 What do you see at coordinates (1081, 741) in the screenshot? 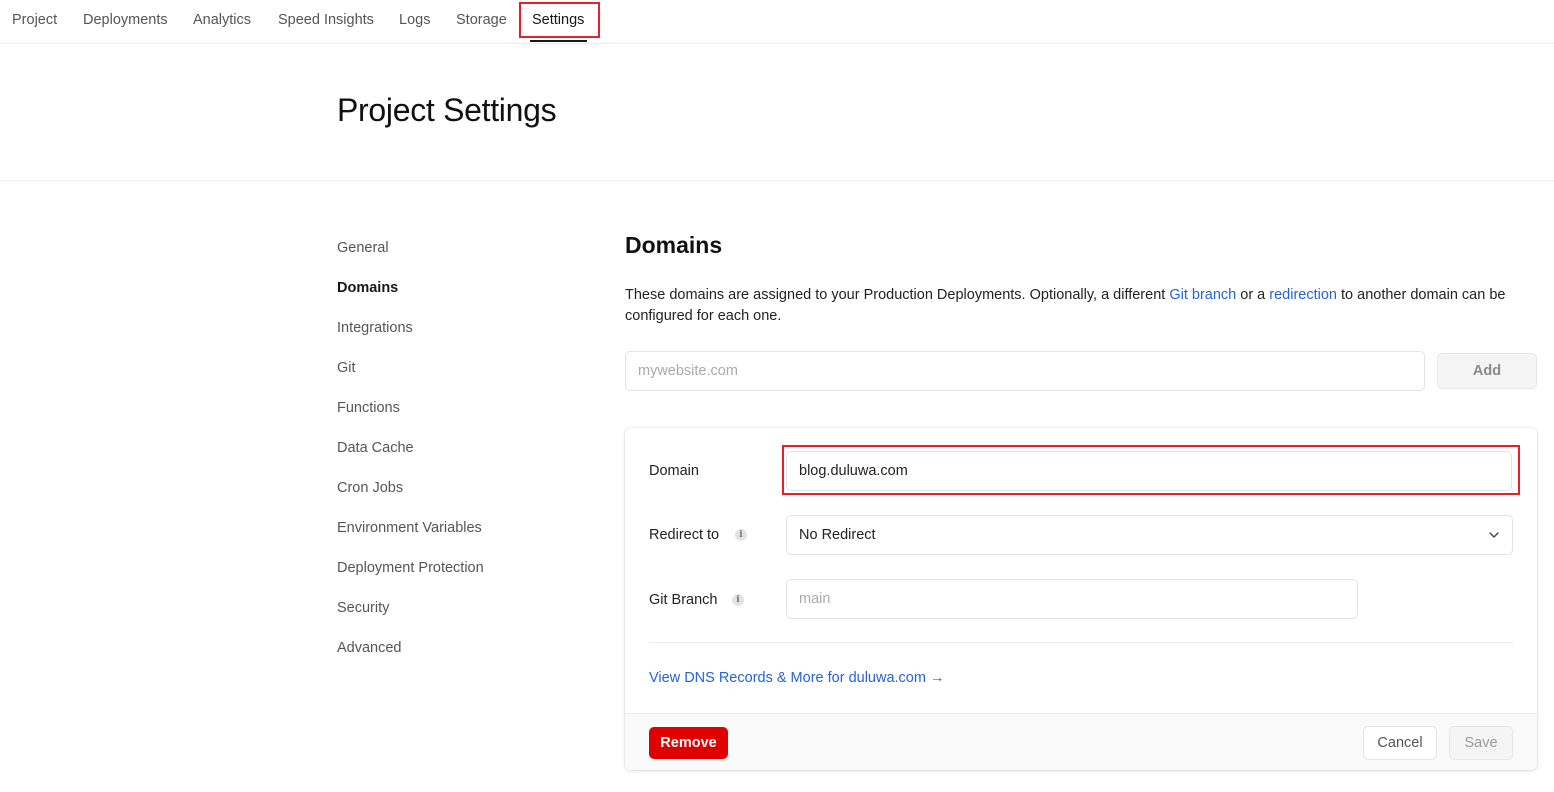
I see `card-footer: Remove Cancel Save` at bounding box center [1081, 741].